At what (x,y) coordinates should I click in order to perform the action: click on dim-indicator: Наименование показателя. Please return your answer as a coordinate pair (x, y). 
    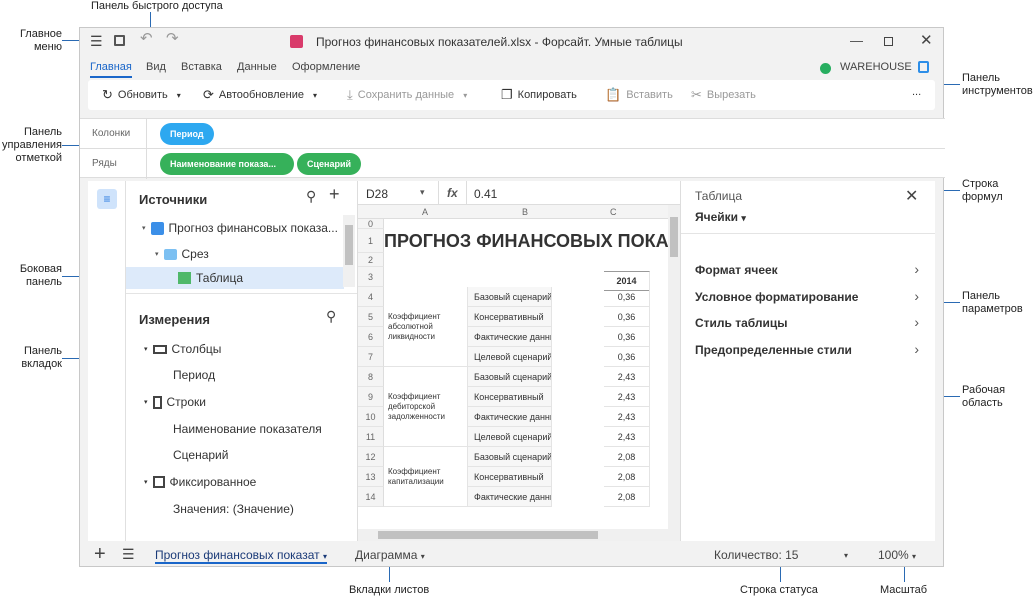
    Looking at the image, I should click on (247, 429).